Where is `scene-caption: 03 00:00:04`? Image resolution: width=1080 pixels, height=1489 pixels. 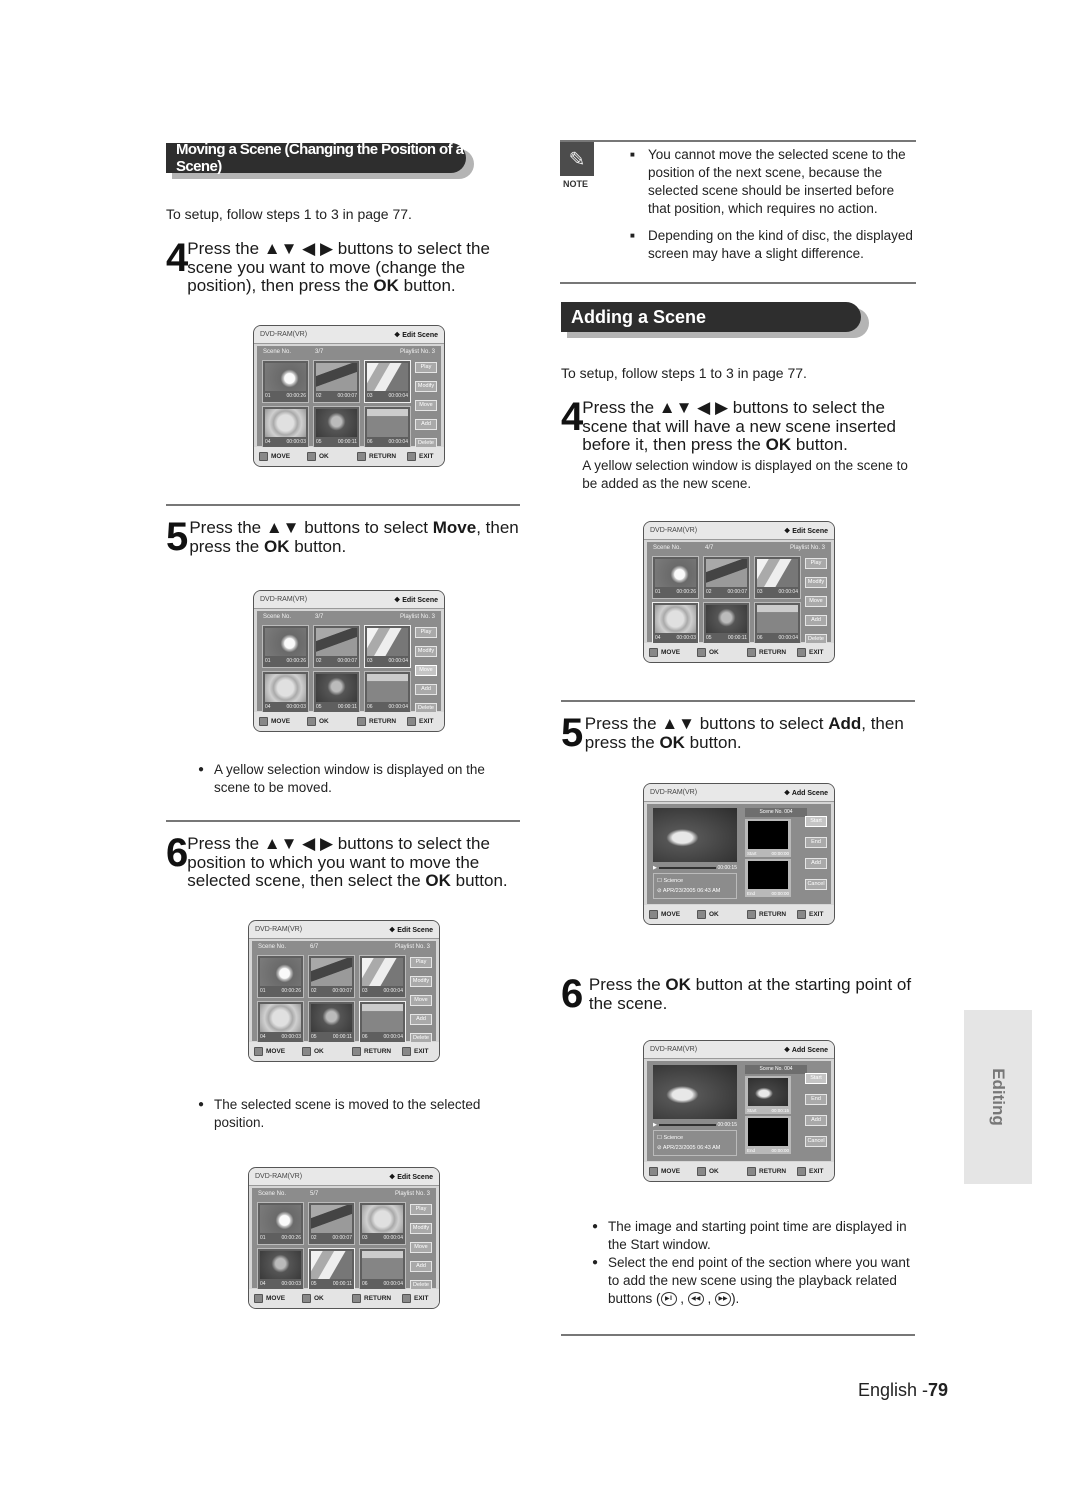 scene-caption: 03 00:00:04 is located at coordinates (382, 1238).